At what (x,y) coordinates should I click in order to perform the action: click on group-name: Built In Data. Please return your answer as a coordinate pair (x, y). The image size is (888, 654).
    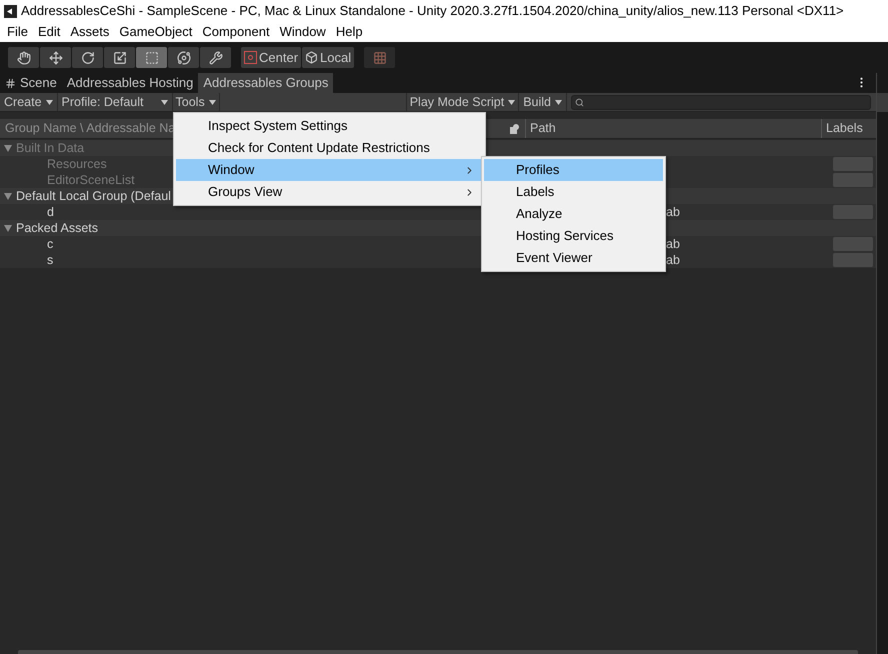
    Looking at the image, I should click on (50, 148).